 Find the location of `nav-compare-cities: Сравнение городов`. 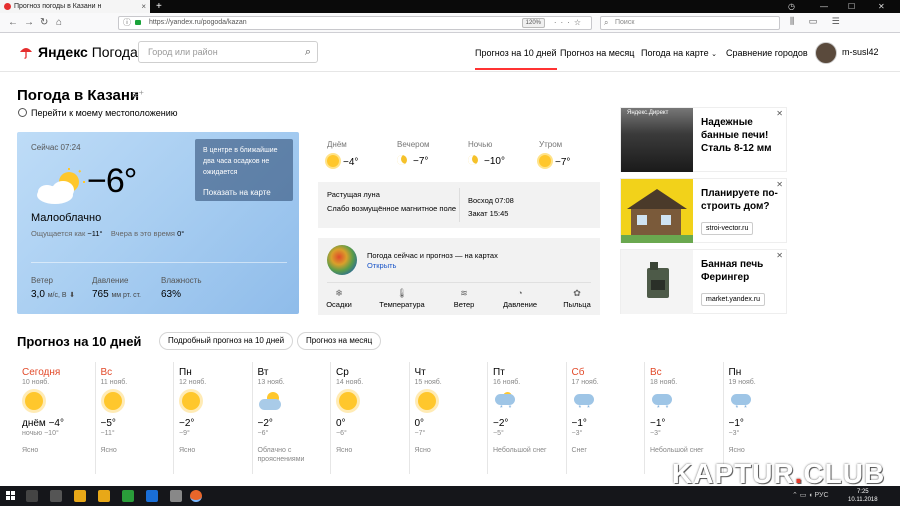

nav-compare-cities: Сравнение городов is located at coordinates (767, 53).